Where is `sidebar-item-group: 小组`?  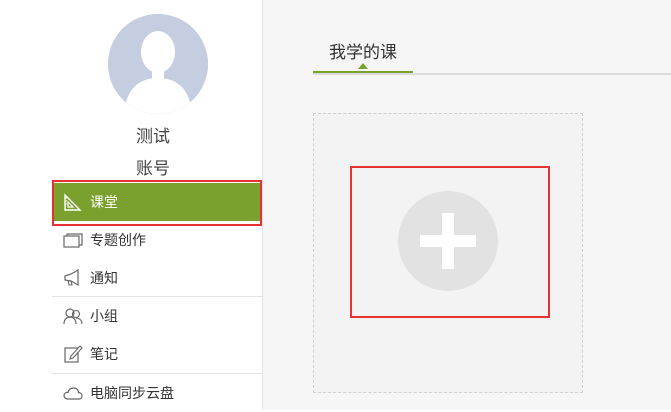
sidebar-item-group: 小组 is located at coordinates (157, 316).